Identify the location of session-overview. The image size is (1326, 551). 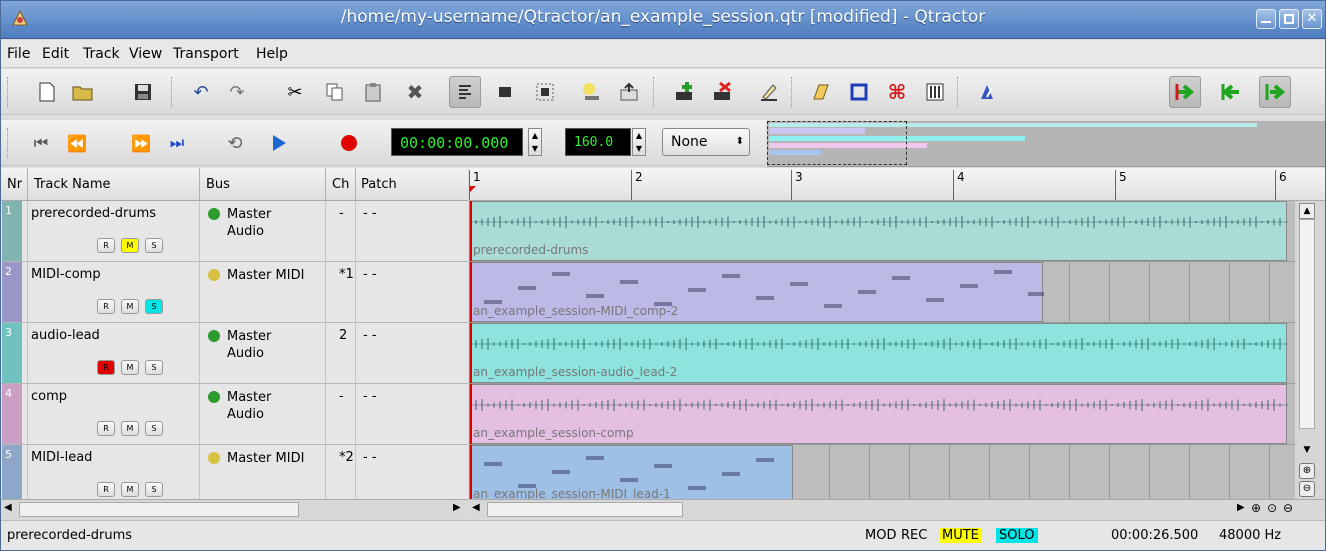
(1046, 144).